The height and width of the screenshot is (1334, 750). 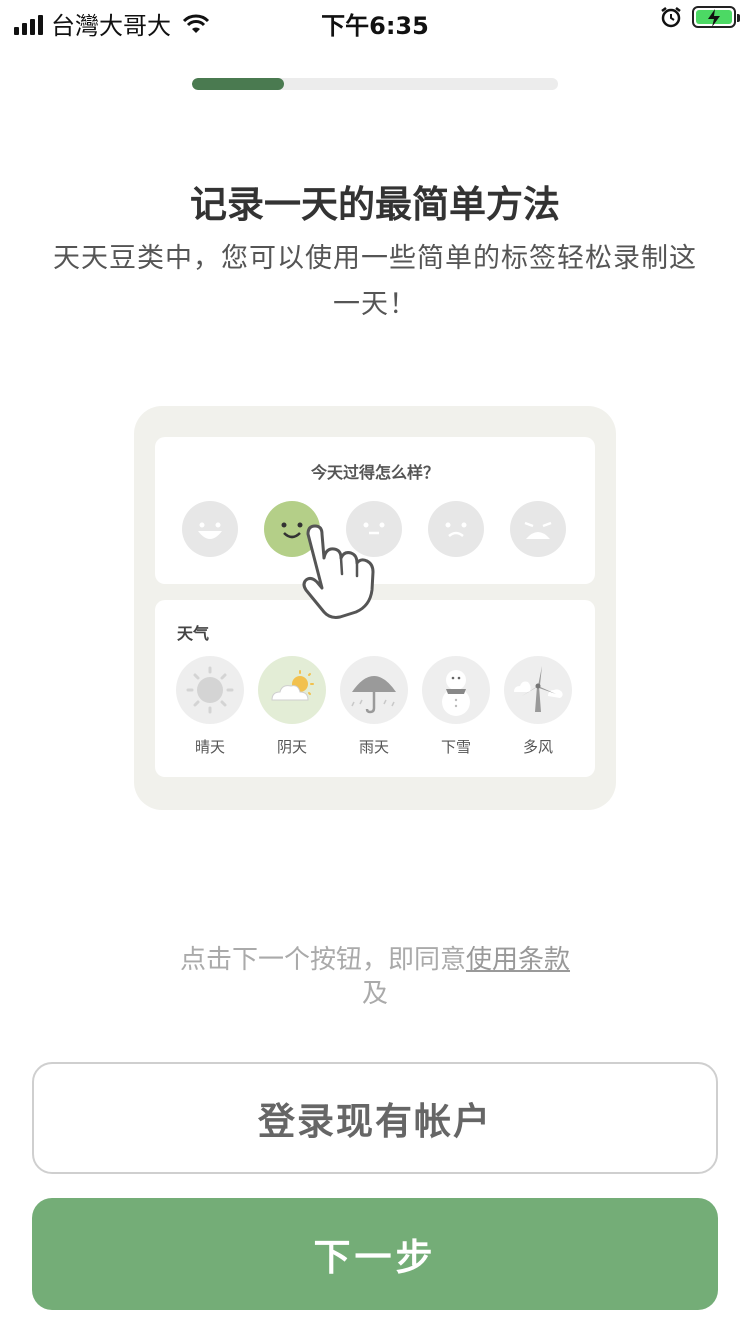 I want to click on next-step-button: 下一步, so click(x=375, y=1254).